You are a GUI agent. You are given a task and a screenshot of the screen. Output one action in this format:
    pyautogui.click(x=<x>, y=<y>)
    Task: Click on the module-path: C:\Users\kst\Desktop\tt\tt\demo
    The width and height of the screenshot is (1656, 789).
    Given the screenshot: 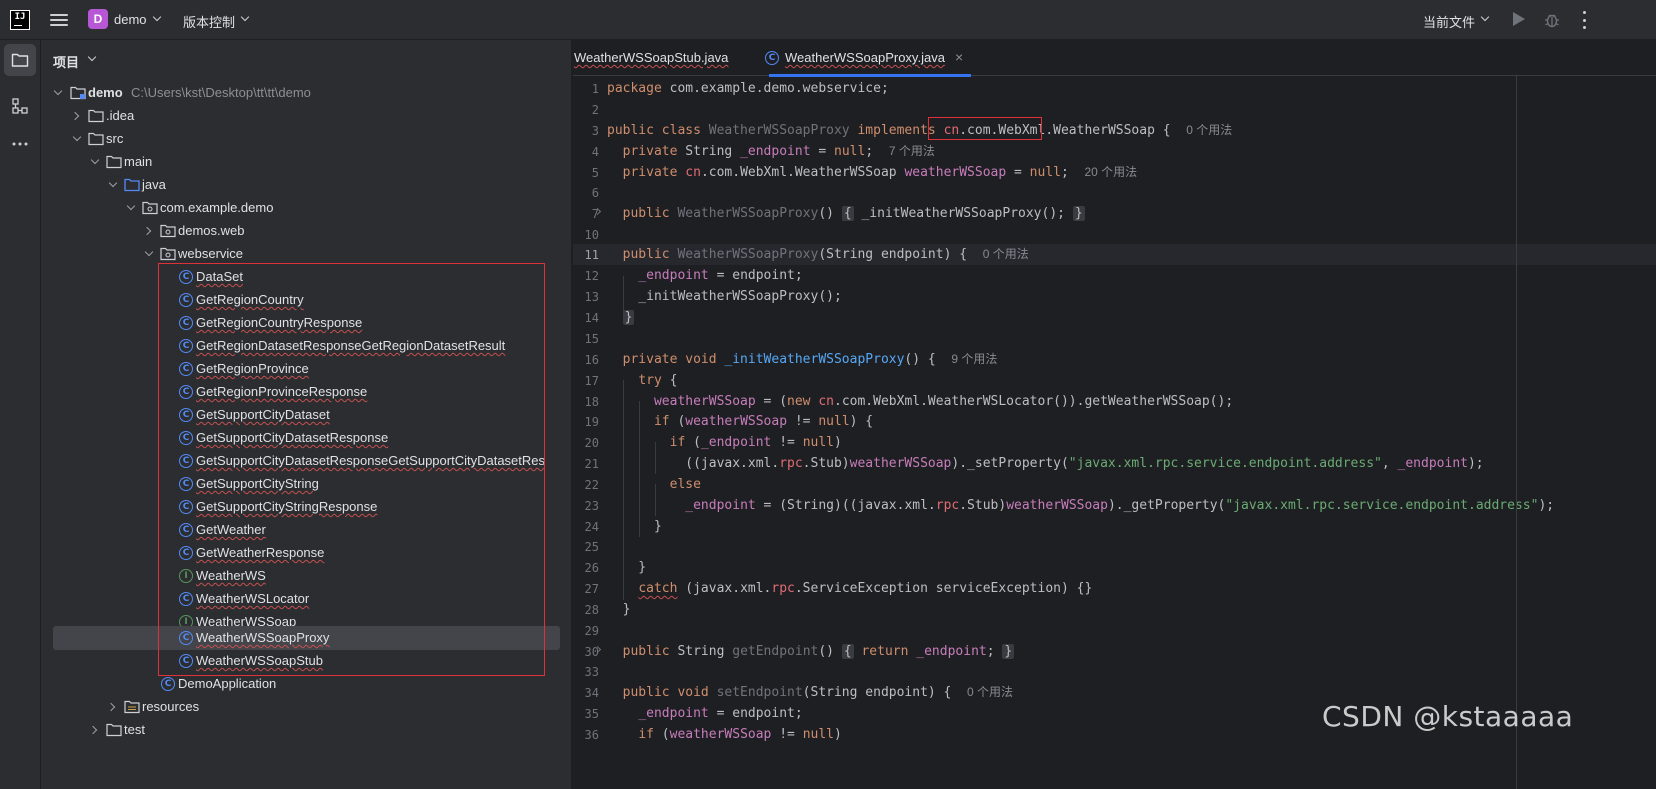 What is the action you would take?
    pyautogui.click(x=221, y=92)
    